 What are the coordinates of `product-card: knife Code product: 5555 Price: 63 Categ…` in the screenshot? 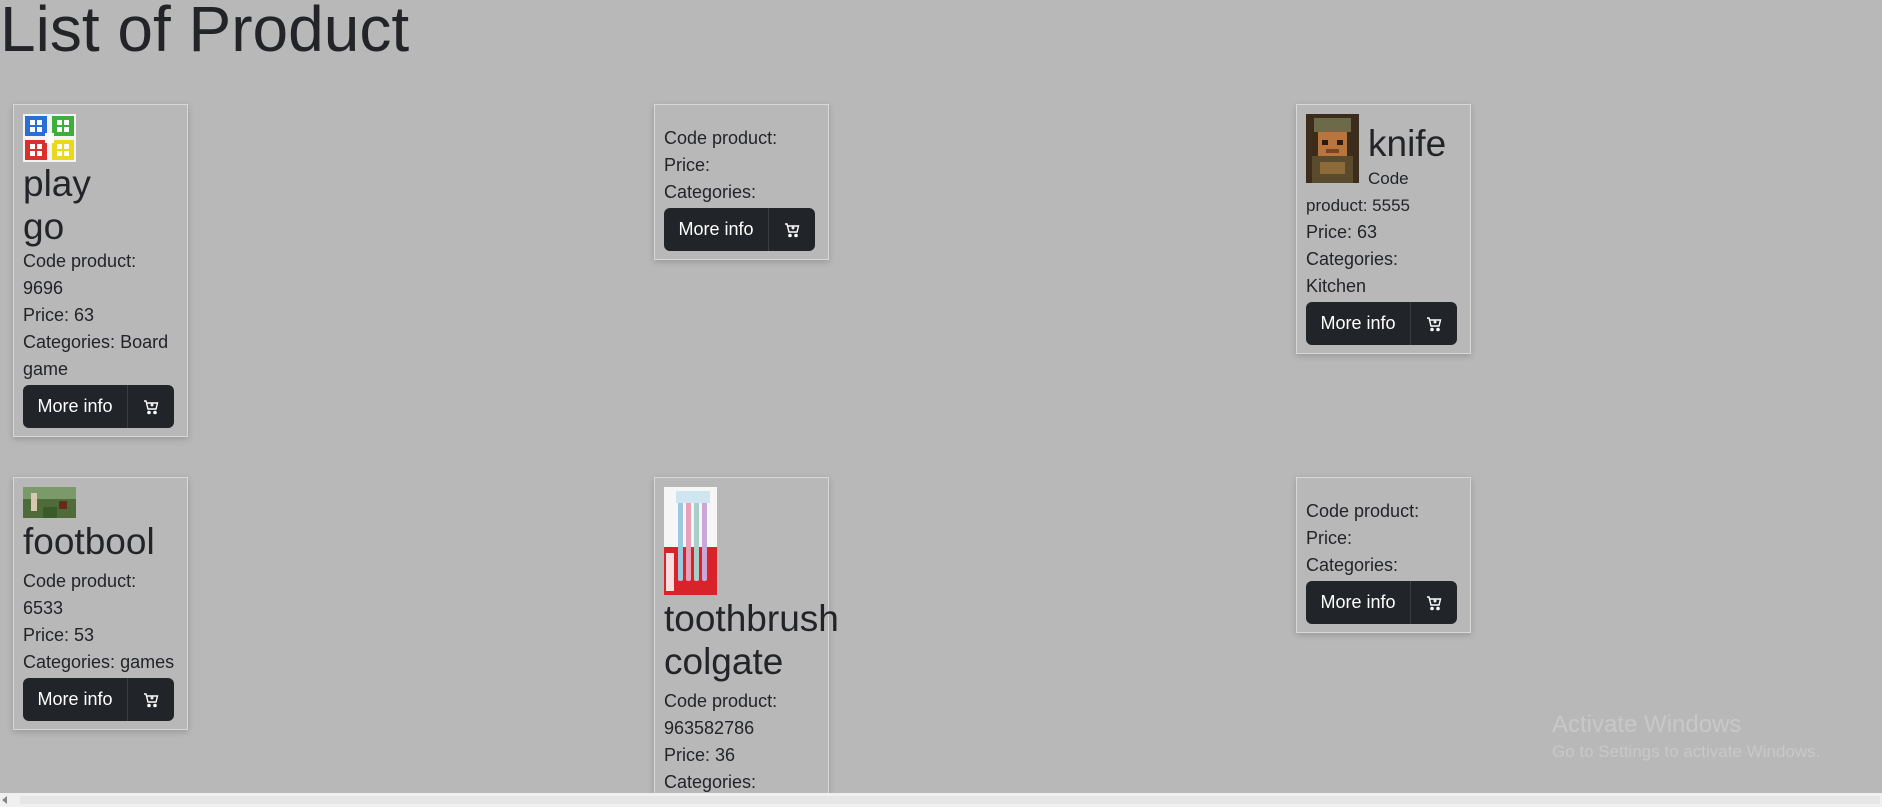 It's located at (1383, 229).